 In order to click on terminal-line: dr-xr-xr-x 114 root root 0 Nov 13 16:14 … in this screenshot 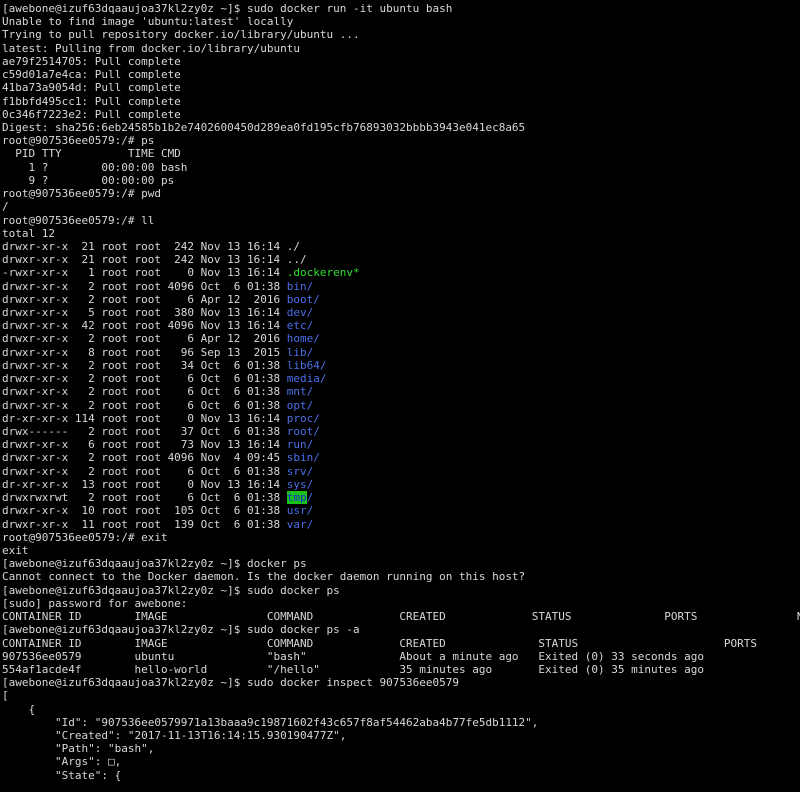, I will do `click(401, 418)`.